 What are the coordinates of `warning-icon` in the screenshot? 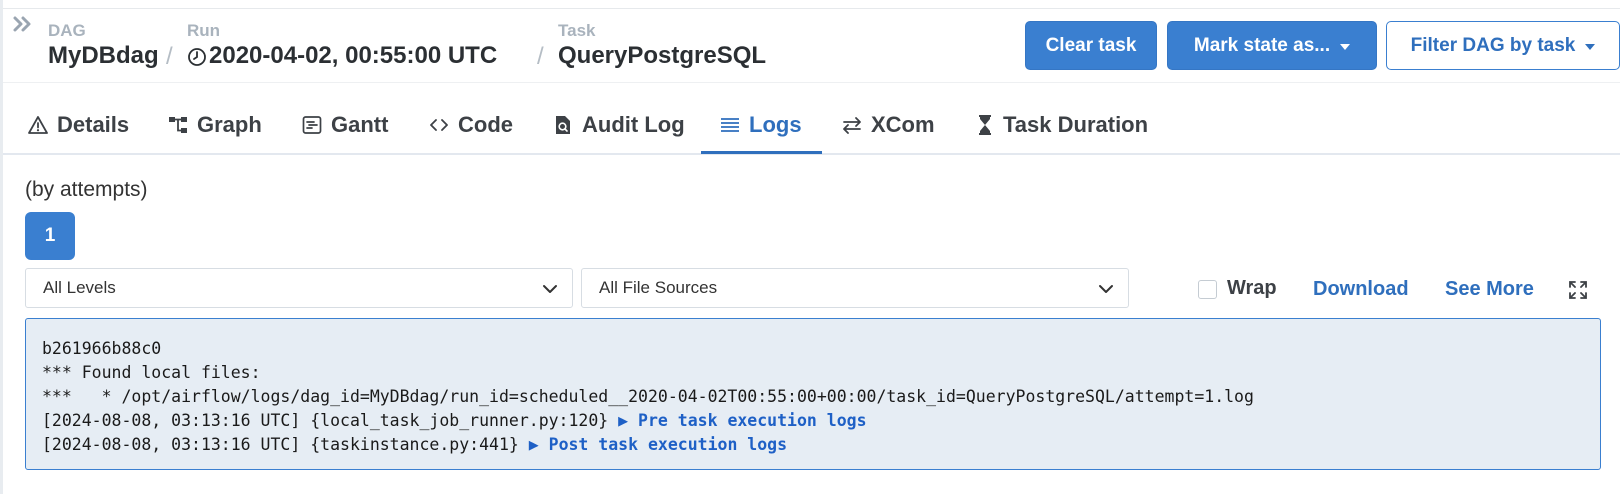 It's located at (38, 125).